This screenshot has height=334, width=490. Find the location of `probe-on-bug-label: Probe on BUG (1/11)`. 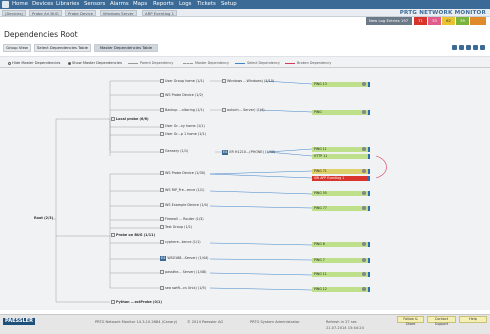

probe-on-bug-label: Probe on BUG (1/11) is located at coordinates (136, 235).